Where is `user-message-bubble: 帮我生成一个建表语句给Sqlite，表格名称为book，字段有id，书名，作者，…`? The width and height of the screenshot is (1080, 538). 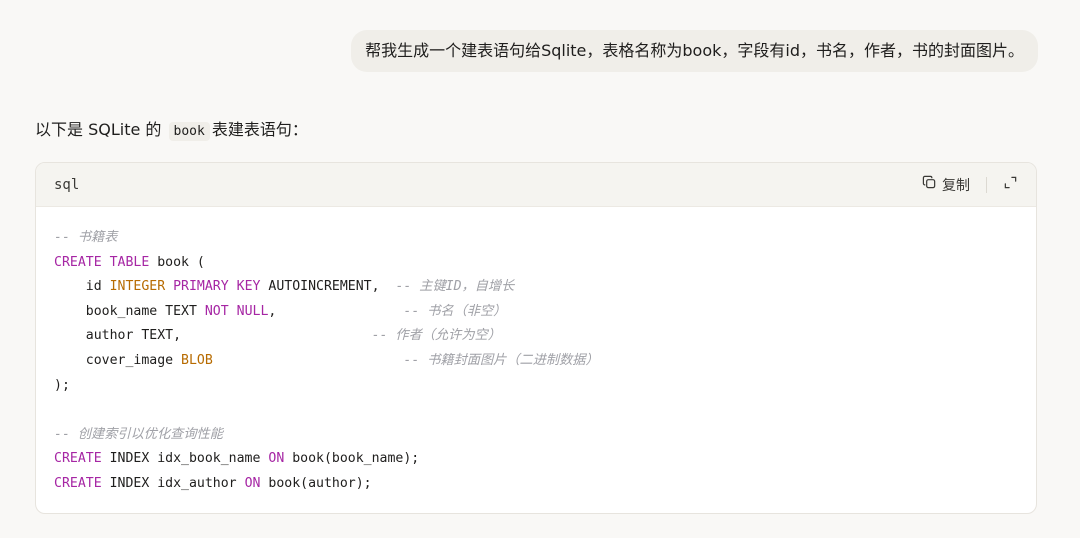 user-message-bubble: 帮我生成一个建表语句给Sqlite，表格名称为book，字段有id，书名，作者，… is located at coordinates (694, 51).